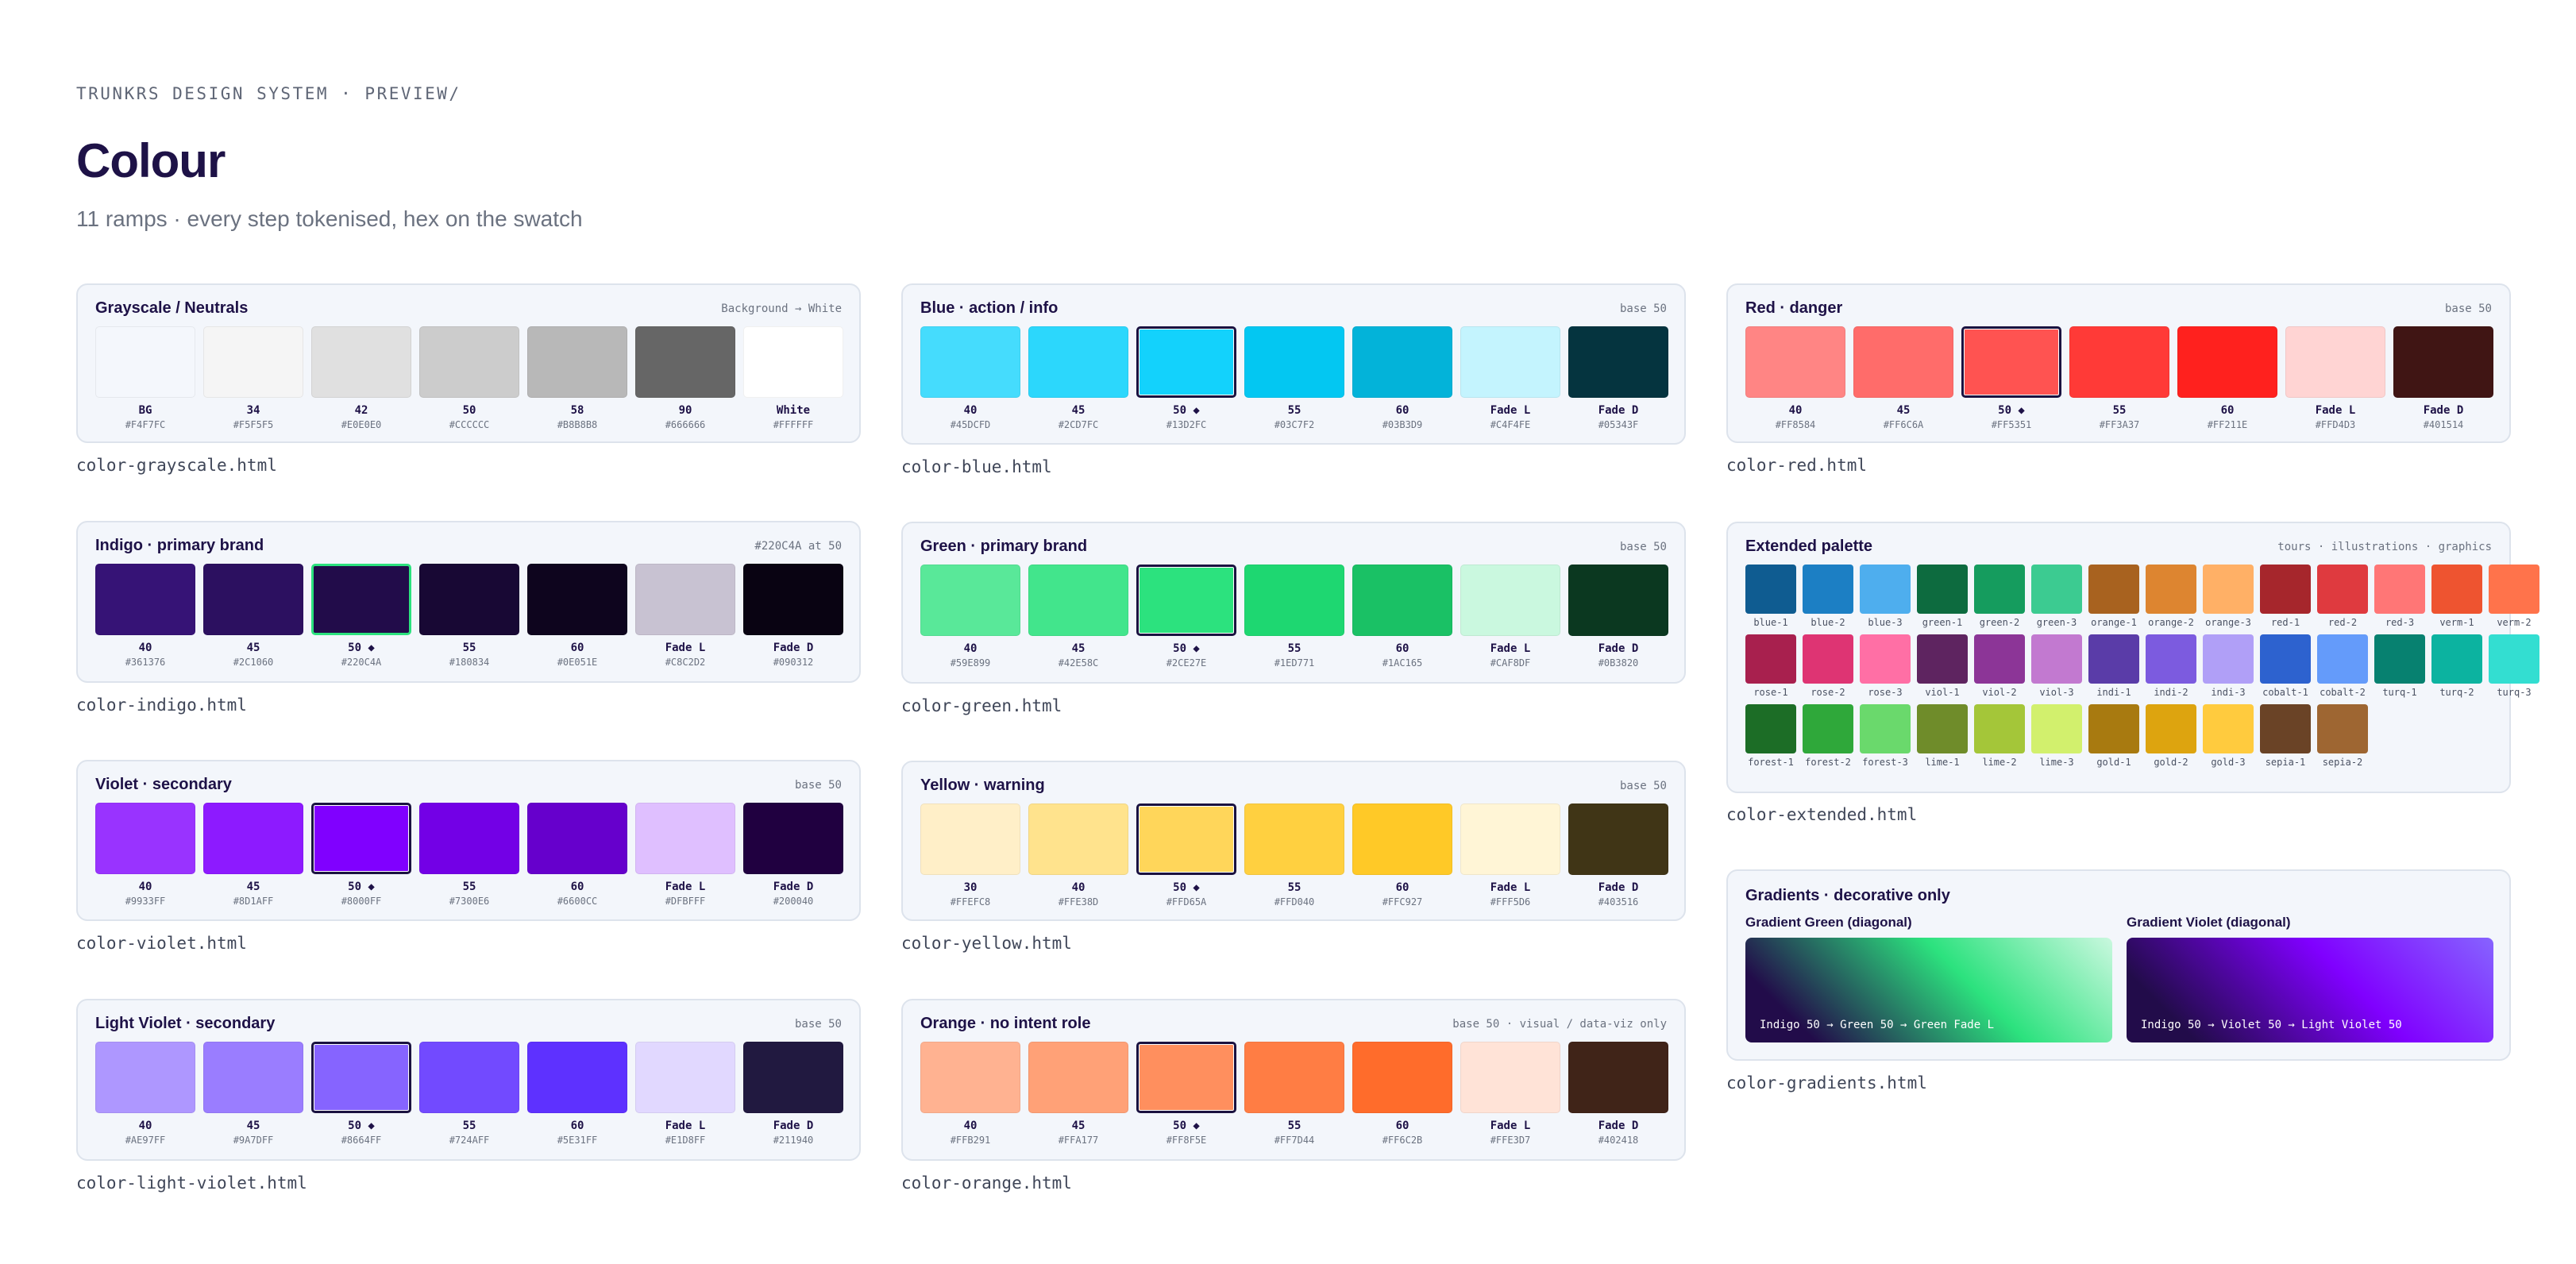  Describe the element at coordinates (986, 944) in the screenshot. I see `file-link-yellow: color-yellow.html` at that location.